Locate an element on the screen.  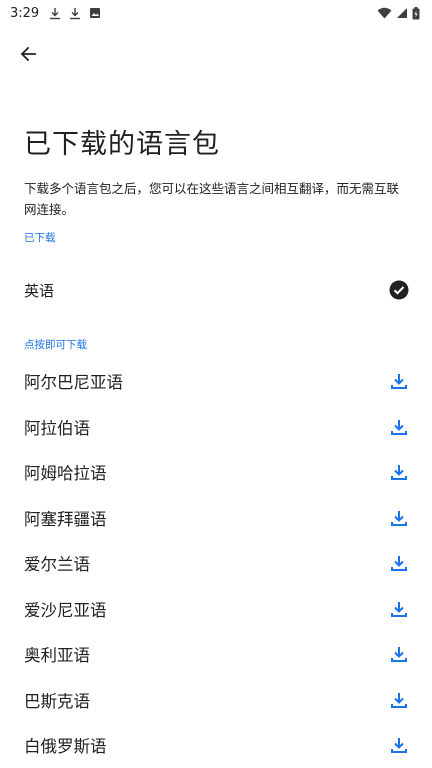
wifi-icon is located at coordinates (384, 13).